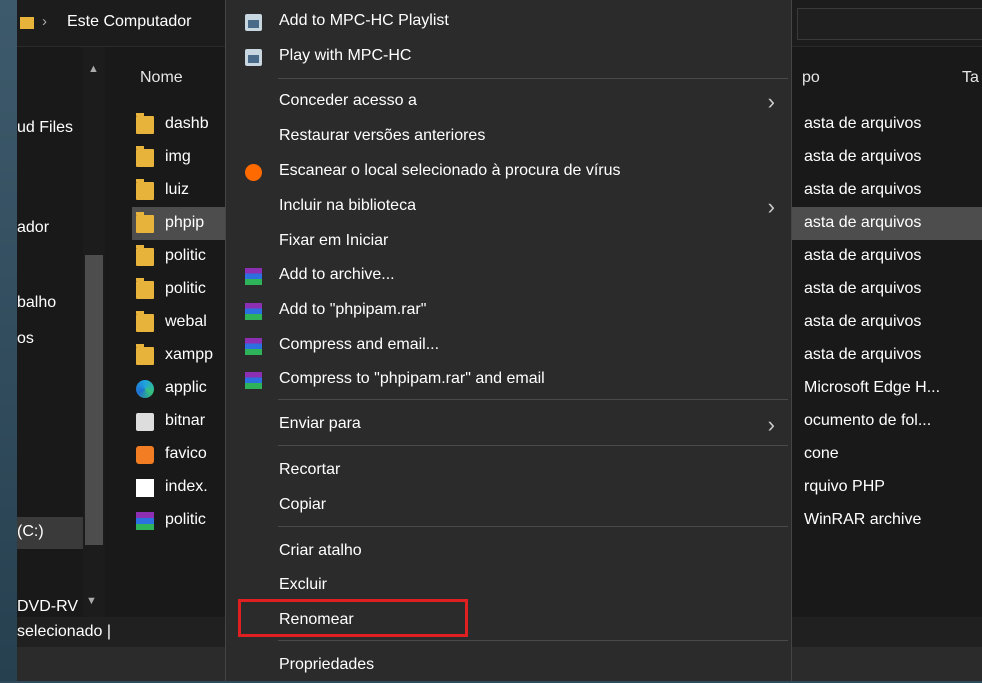 This screenshot has width=982, height=683. Describe the element at coordinates (970, 78) in the screenshot. I see `column-header-size: Ta` at that location.